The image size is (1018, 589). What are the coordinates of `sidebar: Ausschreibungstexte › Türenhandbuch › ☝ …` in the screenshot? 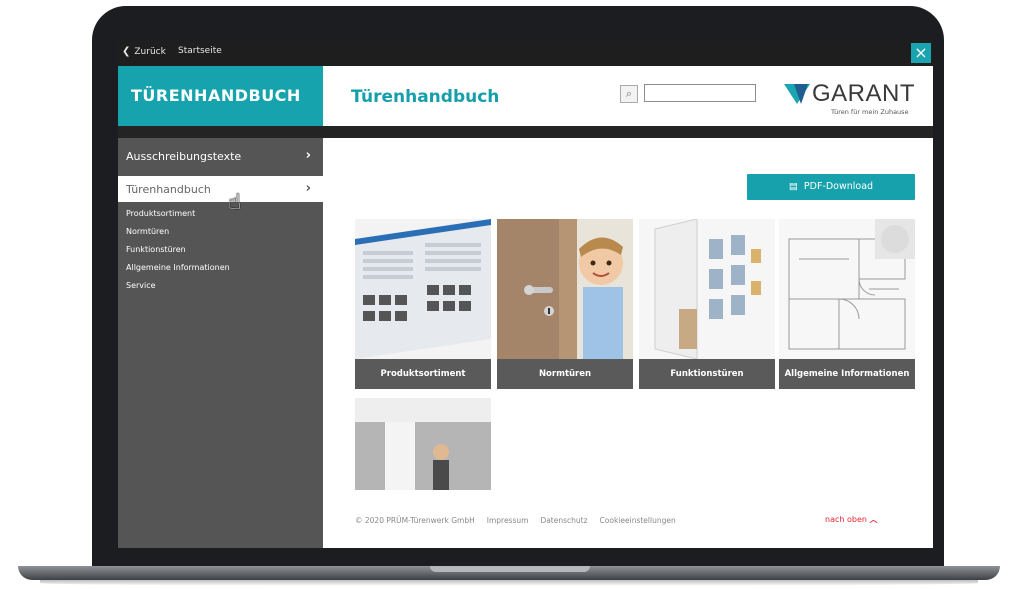 It's located at (220, 343).